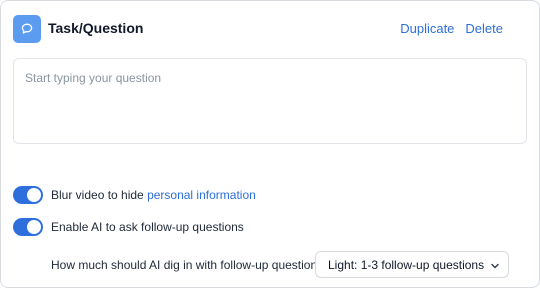 The height and width of the screenshot is (288, 540). I want to click on enable-ai-row: Enable AI to ask follow-up questions, so click(128, 227).